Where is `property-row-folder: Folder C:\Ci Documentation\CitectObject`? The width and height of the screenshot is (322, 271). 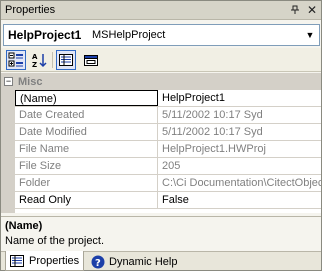
property-row-folder: Folder C:\Ci Documentation\CitectObject is located at coordinates (168, 183).